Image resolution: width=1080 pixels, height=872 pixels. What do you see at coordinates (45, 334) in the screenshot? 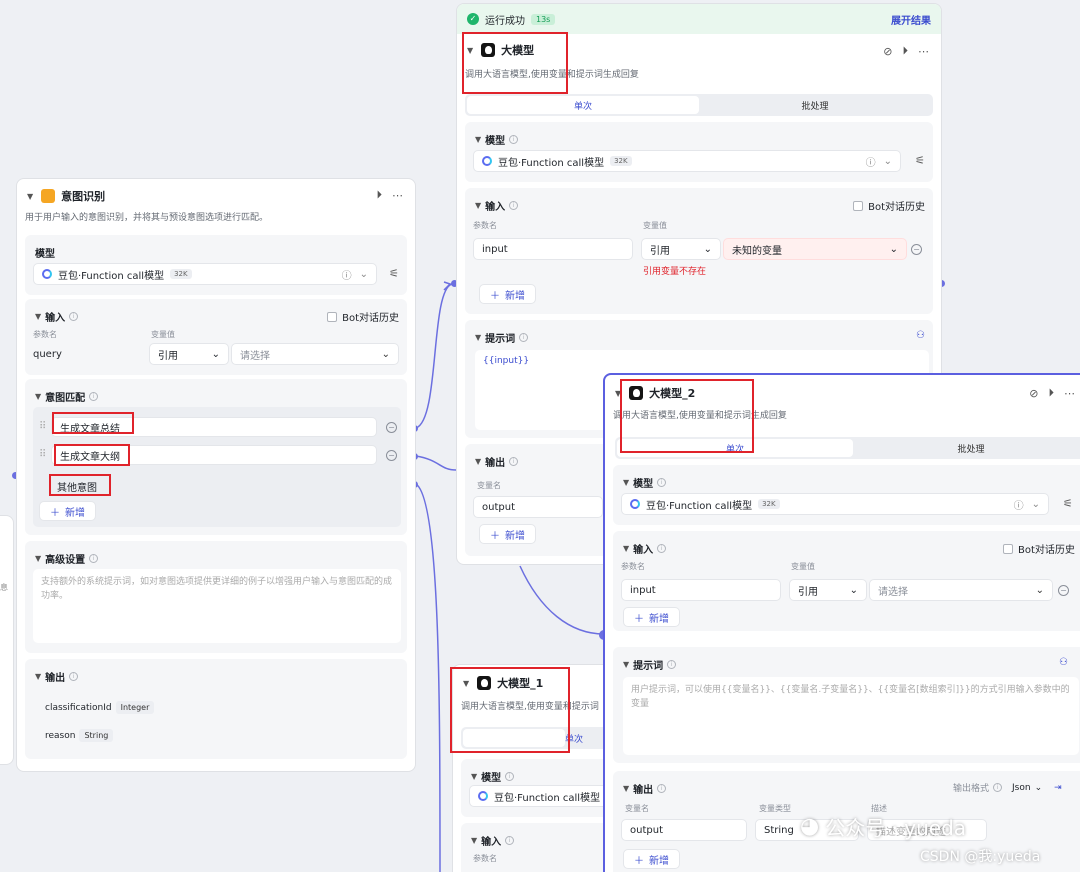
I see `param-col: 参数名` at bounding box center [45, 334].